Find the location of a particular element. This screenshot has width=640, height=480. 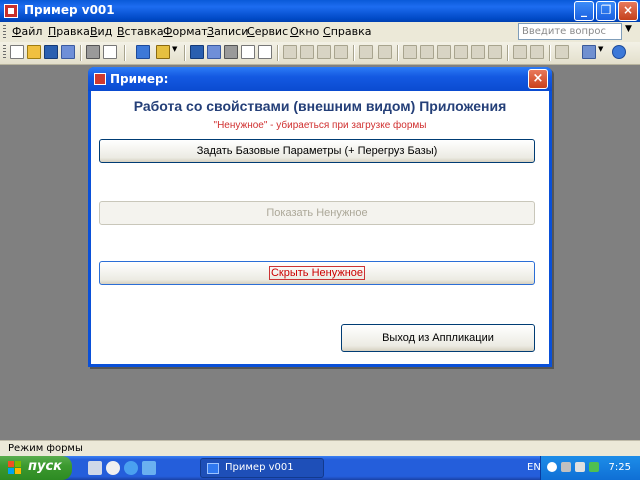

sort-ascending-icon is located at coordinates (410, 52).